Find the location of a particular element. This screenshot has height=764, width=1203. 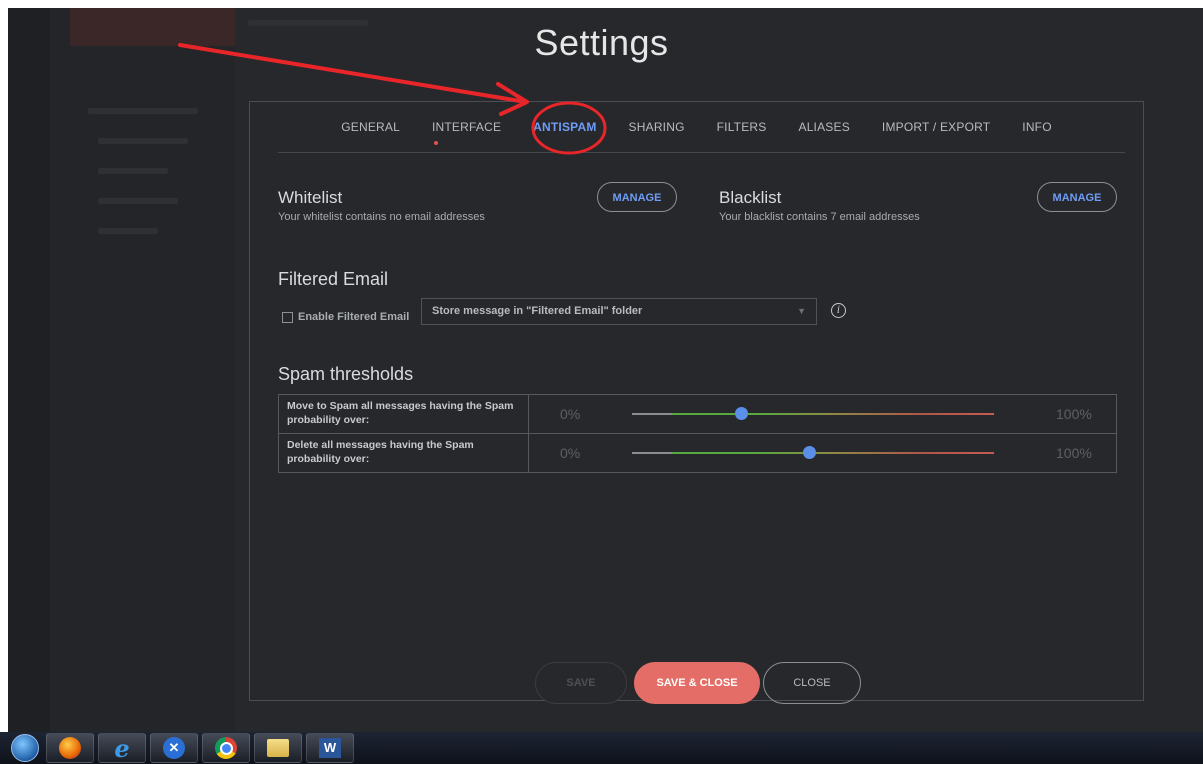

blacklist-title: Blacklist is located at coordinates (750, 197).